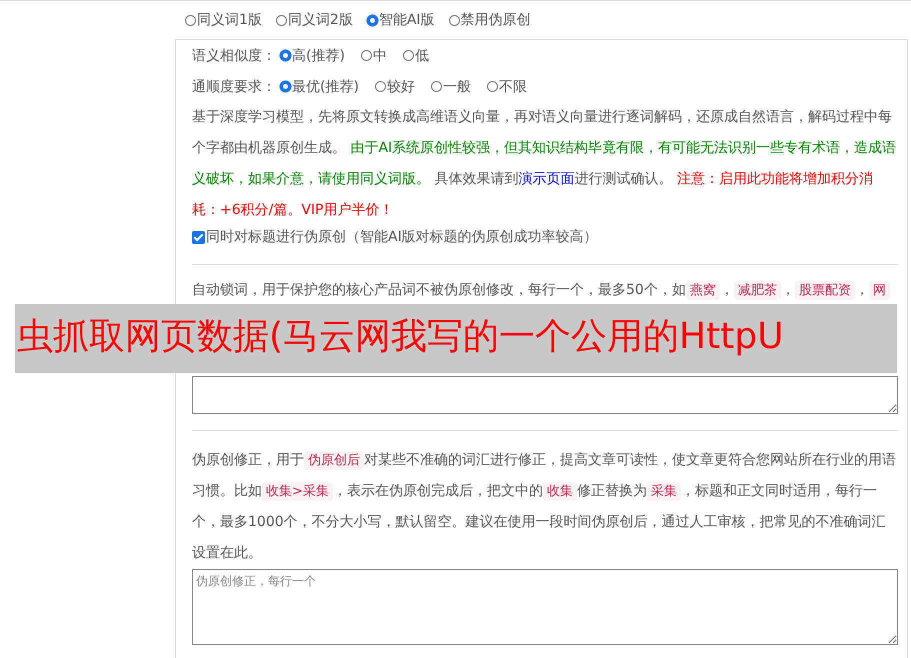 This screenshot has width=911, height=658. Describe the element at coordinates (545, 607) in the screenshot. I see `correction-field: 伪原创修正，每行一个` at that location.